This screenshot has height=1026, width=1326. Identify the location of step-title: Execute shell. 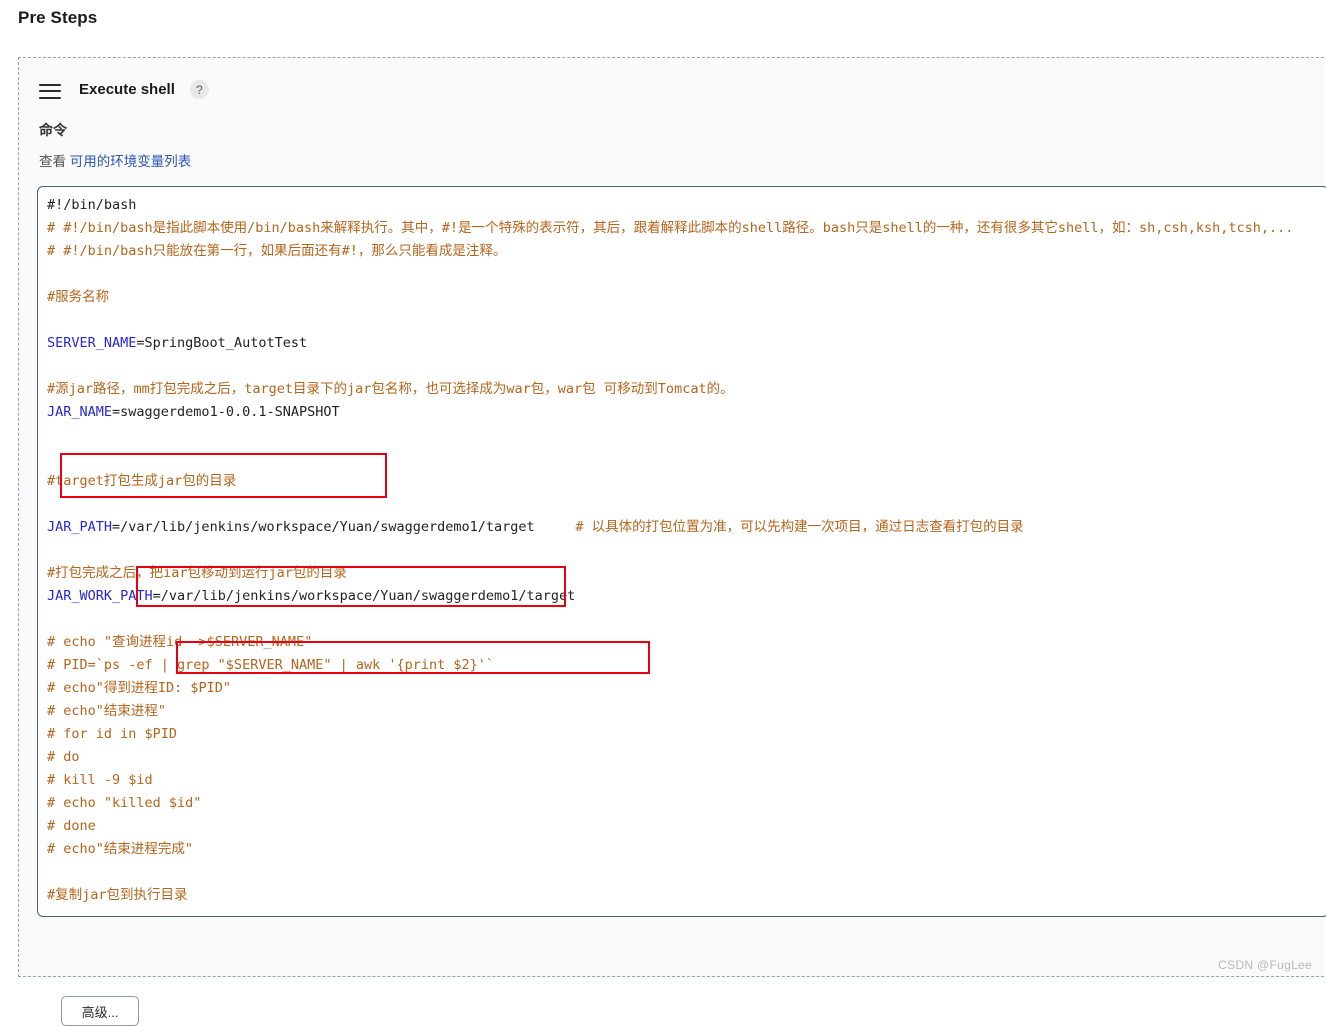
(127, 89).